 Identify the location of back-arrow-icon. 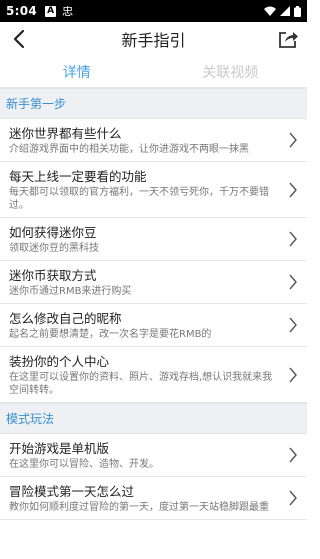
(20, 39).